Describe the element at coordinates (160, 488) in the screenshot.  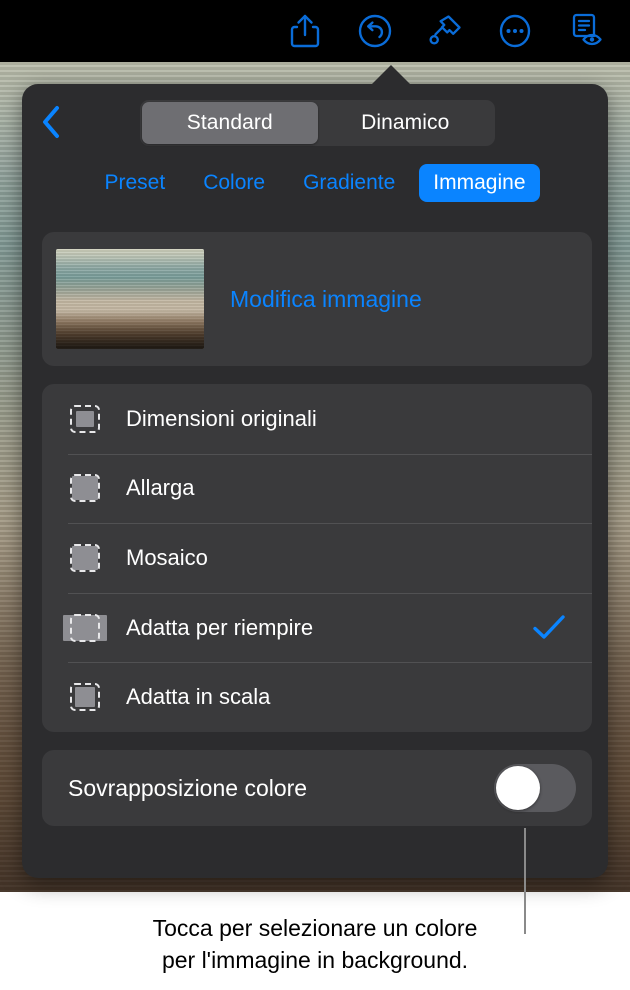
I see `option-label: Allarga` at that location.